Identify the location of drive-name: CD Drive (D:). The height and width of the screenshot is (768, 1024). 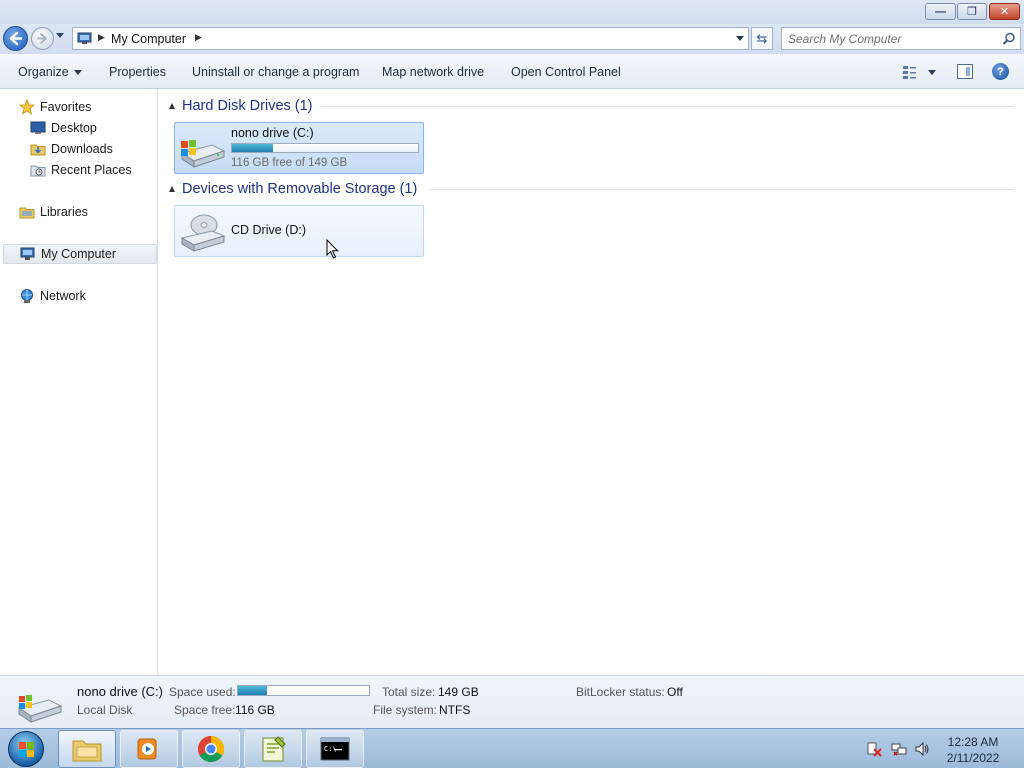
(268, 230).